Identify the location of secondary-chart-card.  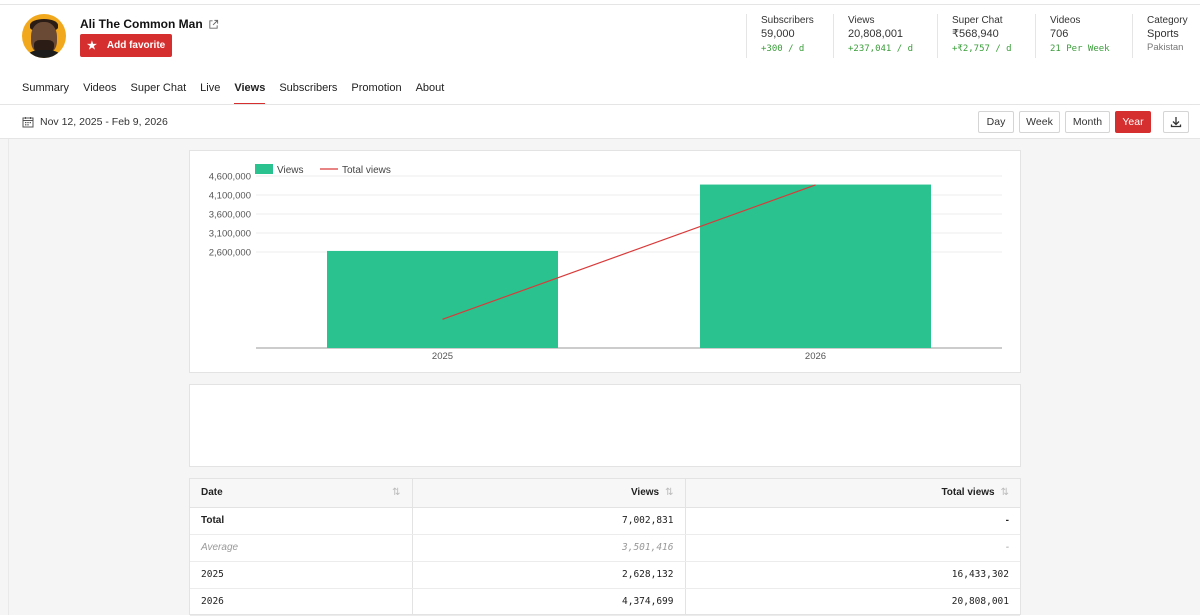
(605, 425).